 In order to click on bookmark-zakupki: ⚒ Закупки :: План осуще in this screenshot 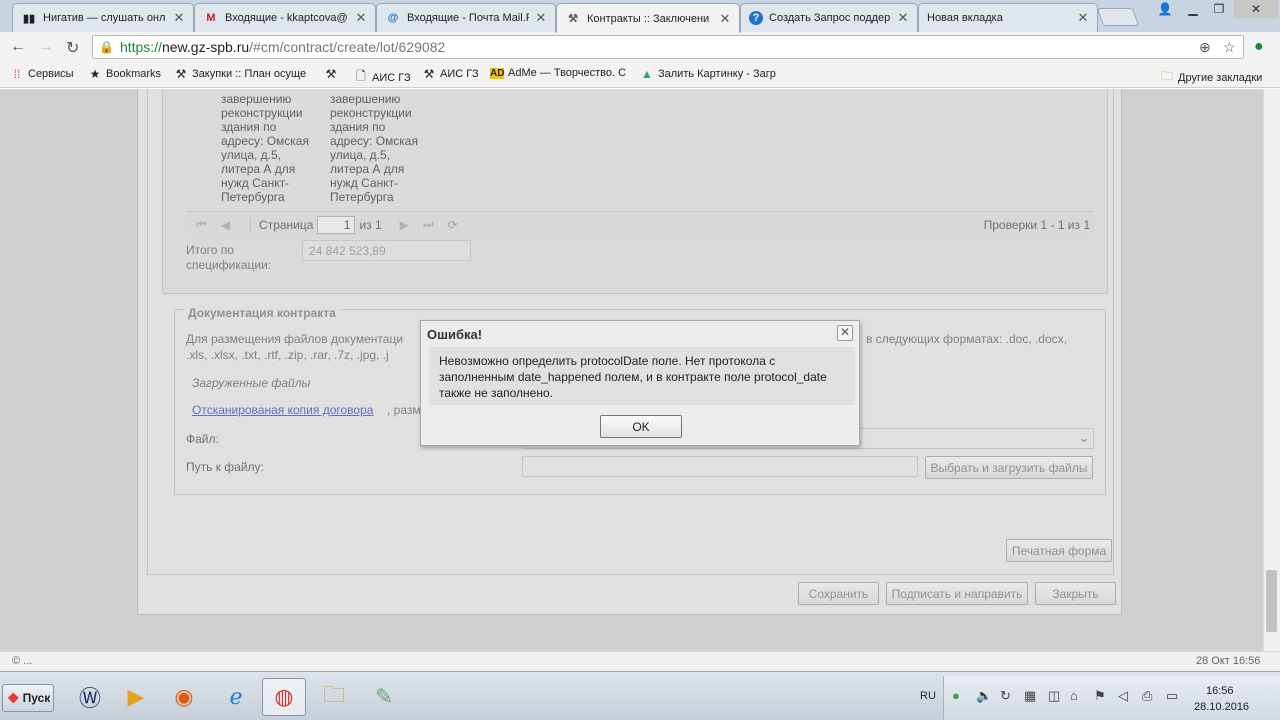, I will do `click(240, 74)`.